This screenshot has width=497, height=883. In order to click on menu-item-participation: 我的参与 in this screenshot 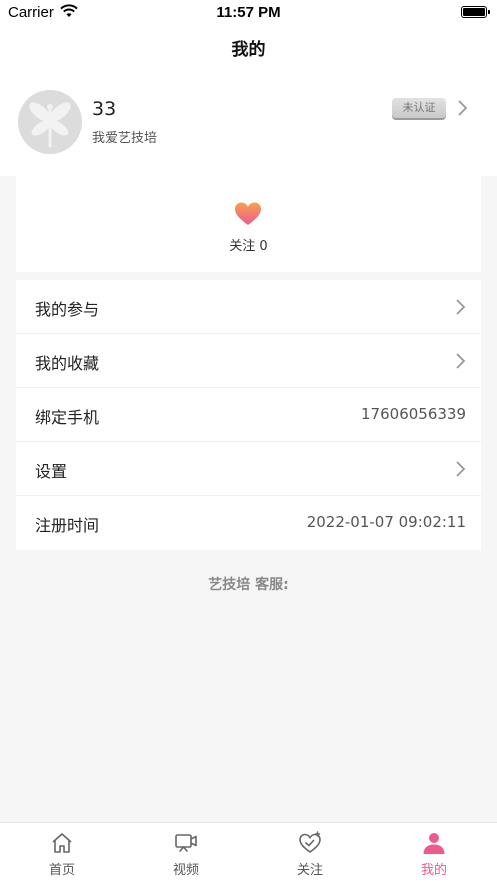, I will do `click(248, 307)`.